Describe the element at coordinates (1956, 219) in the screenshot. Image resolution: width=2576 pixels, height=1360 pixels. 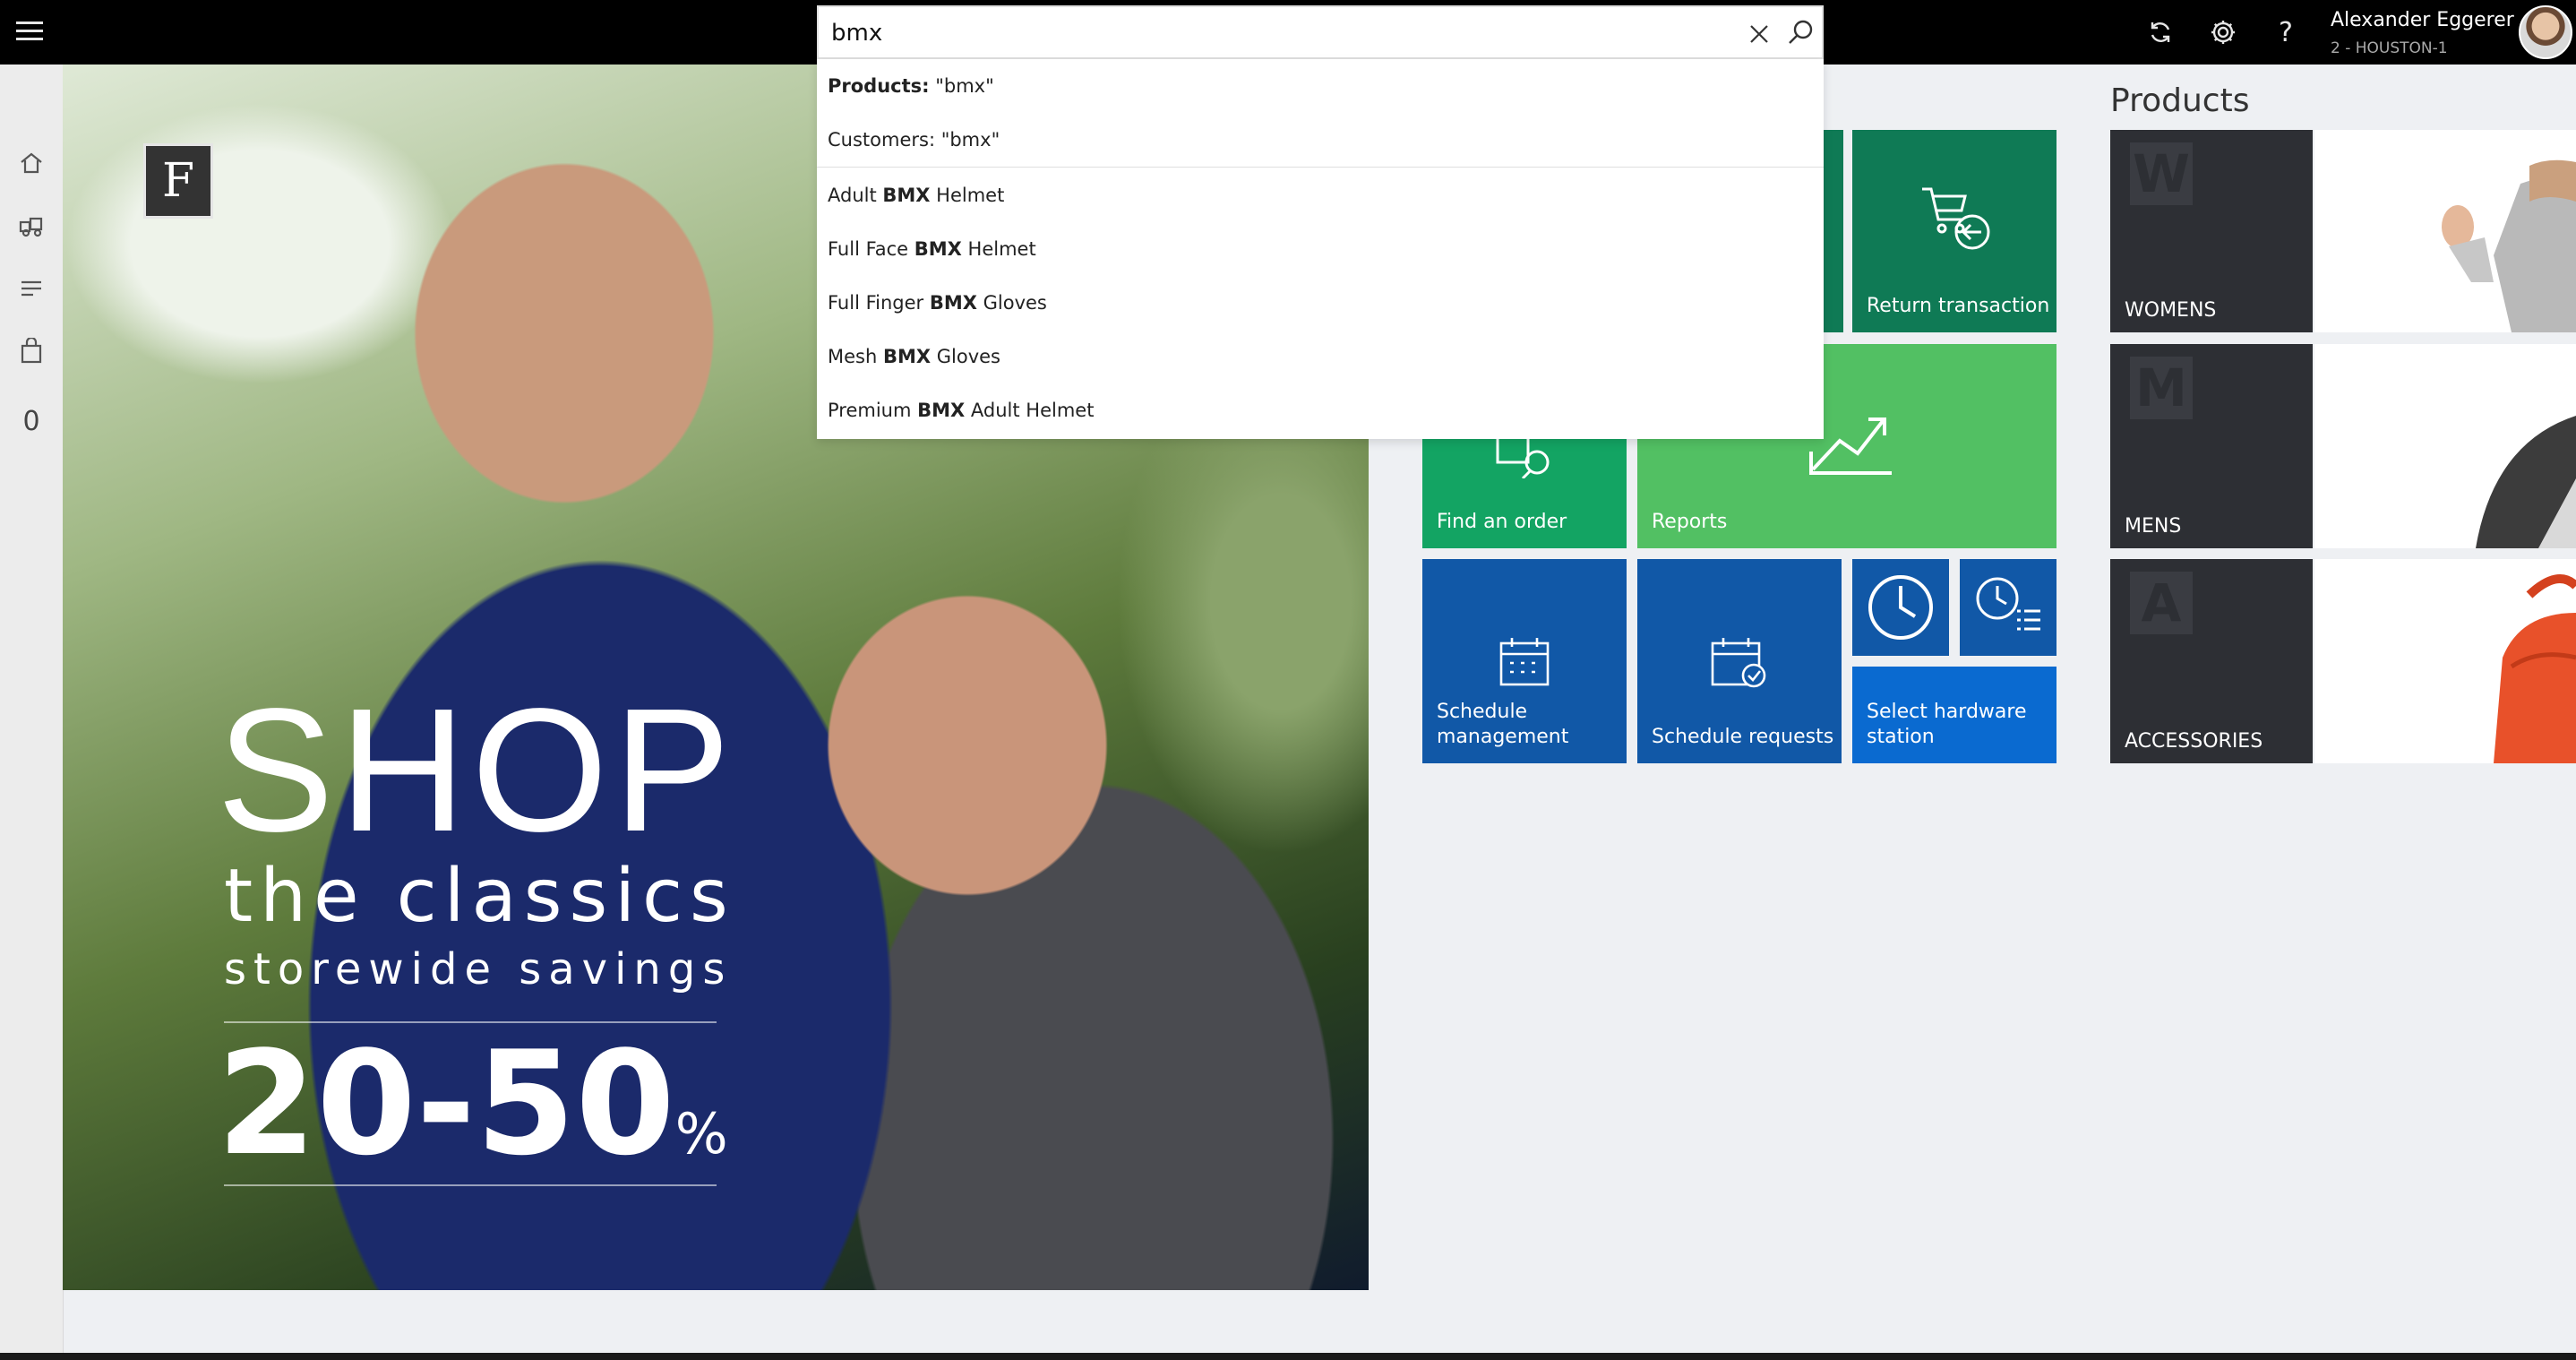
I see `cart-return-icon` at that location.